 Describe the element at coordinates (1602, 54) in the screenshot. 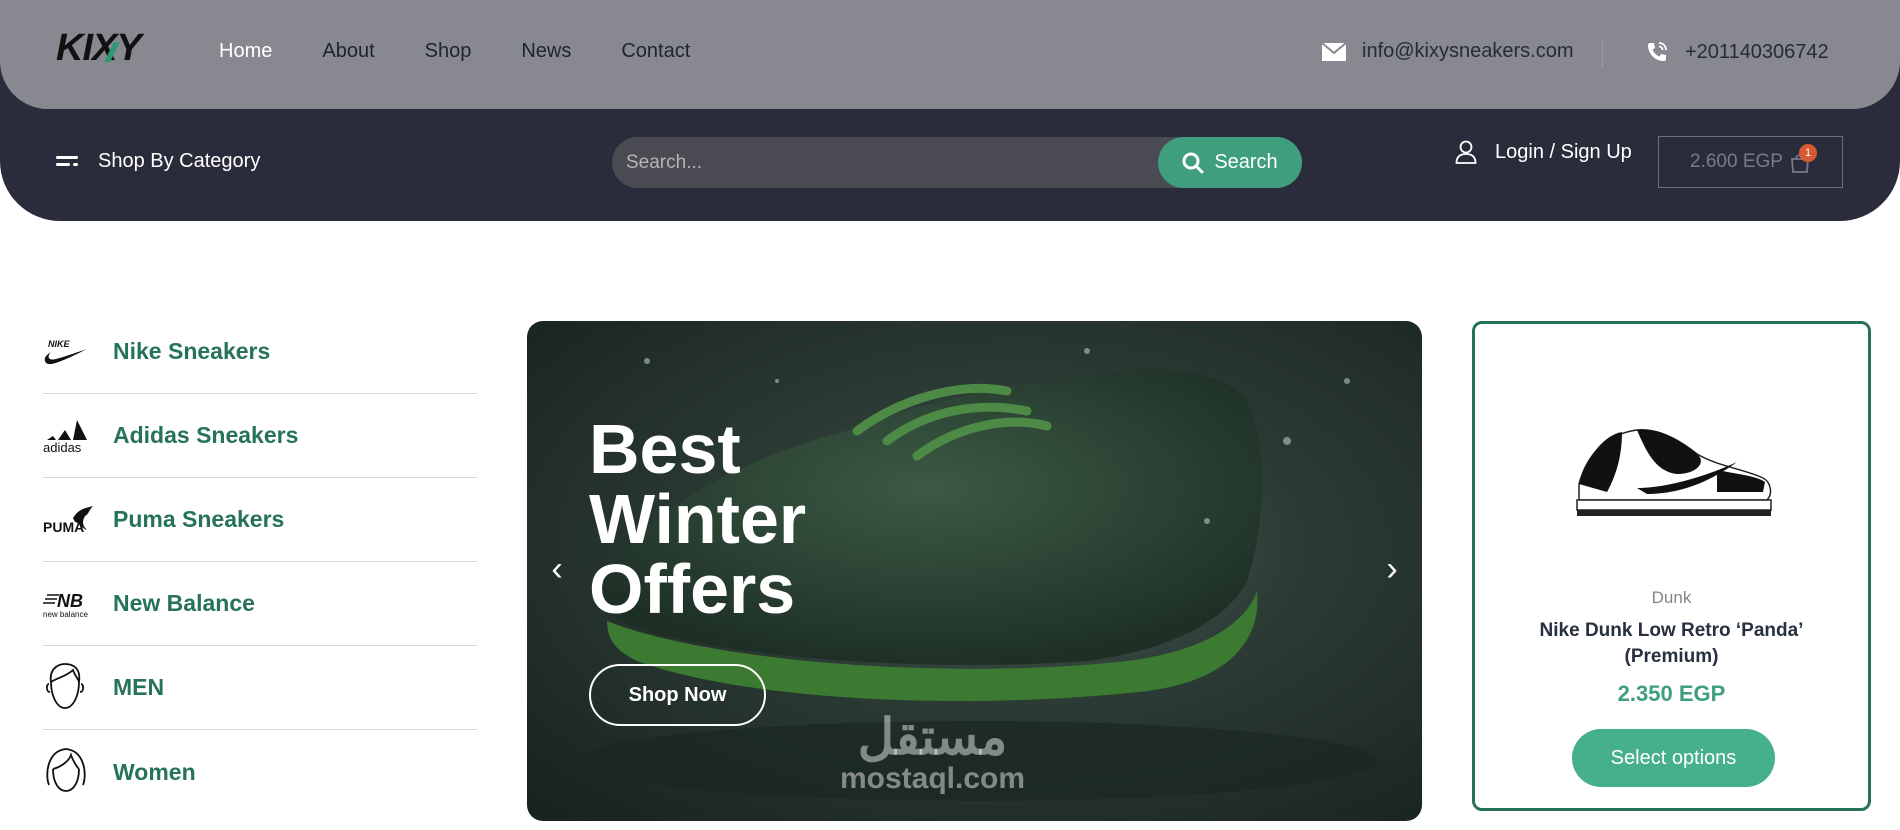

I see `contact-divider` at that location.